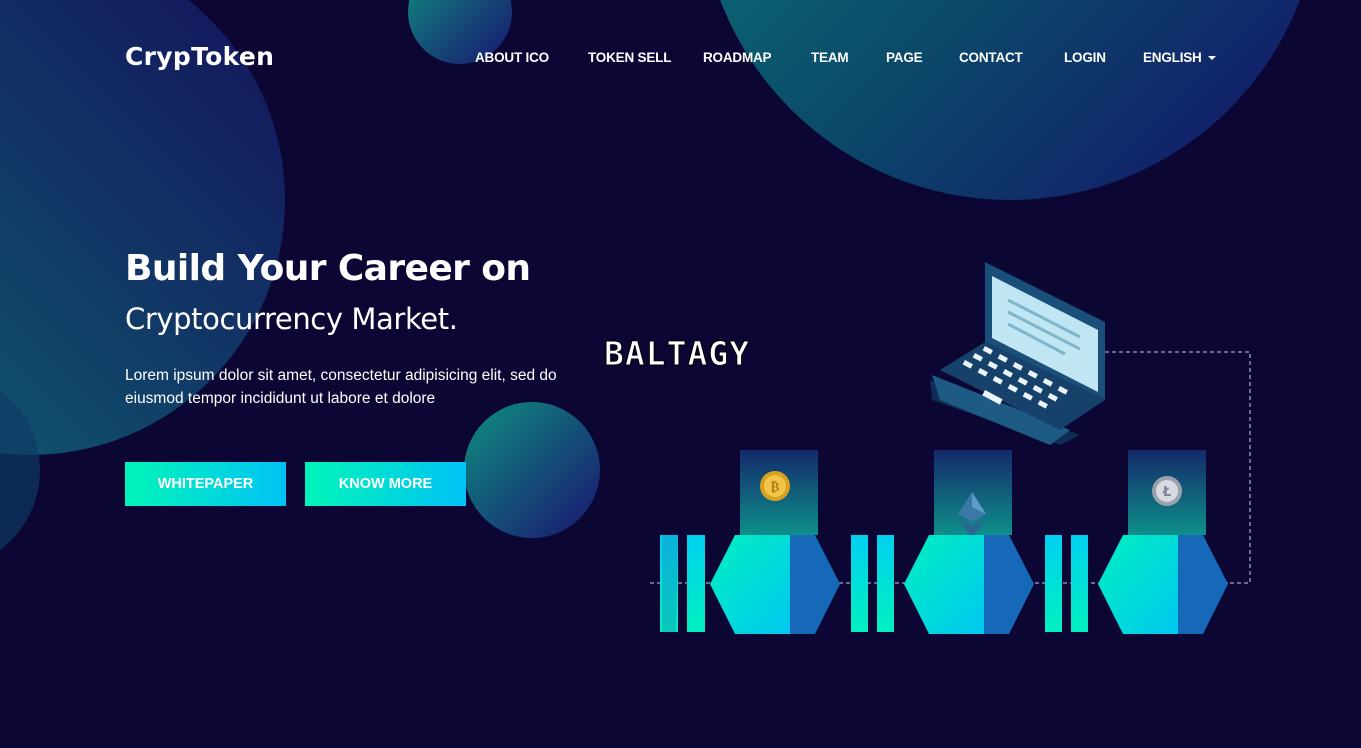 This screenshot has height=748, width=1361. I want to click on laptop-icon, so click(1017, 353).